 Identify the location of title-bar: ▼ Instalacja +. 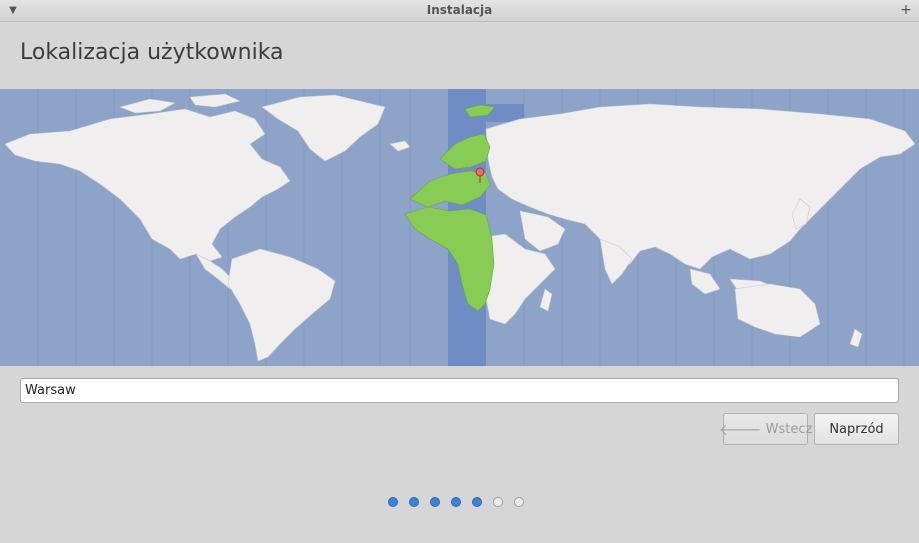
(459, 11).